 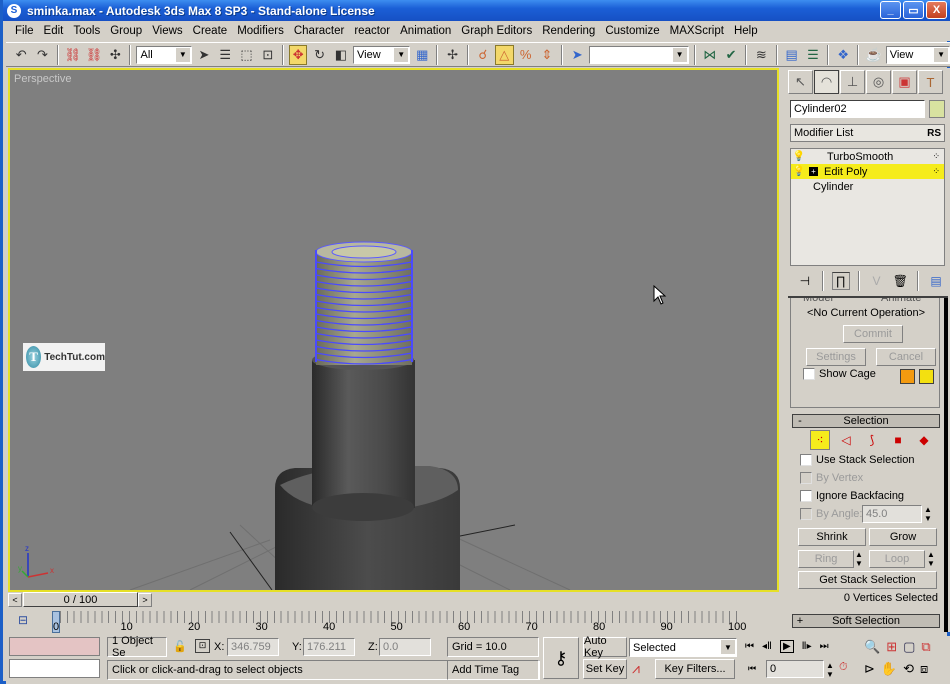 What do you see at coordinates (253, 647) in the screenshot?
I see `x-coordinate-field: 346.759` at bounding box center [253, 647].